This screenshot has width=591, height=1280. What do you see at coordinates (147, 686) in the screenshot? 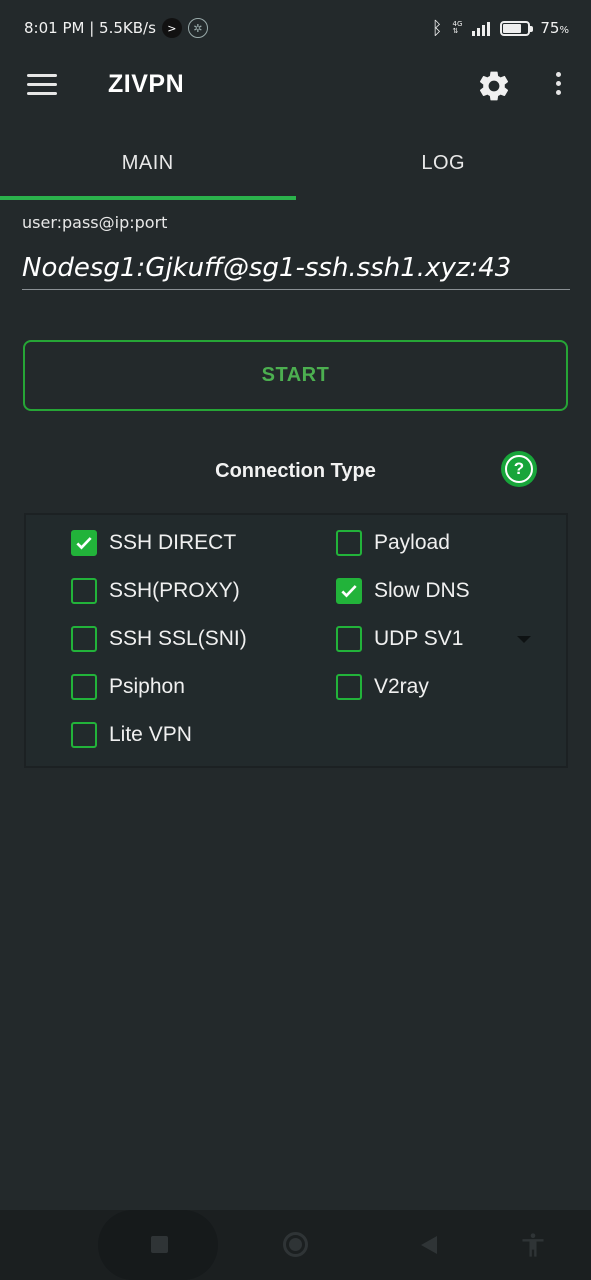
I see `option-label: Psiphon` at bounding box center [147, 686].